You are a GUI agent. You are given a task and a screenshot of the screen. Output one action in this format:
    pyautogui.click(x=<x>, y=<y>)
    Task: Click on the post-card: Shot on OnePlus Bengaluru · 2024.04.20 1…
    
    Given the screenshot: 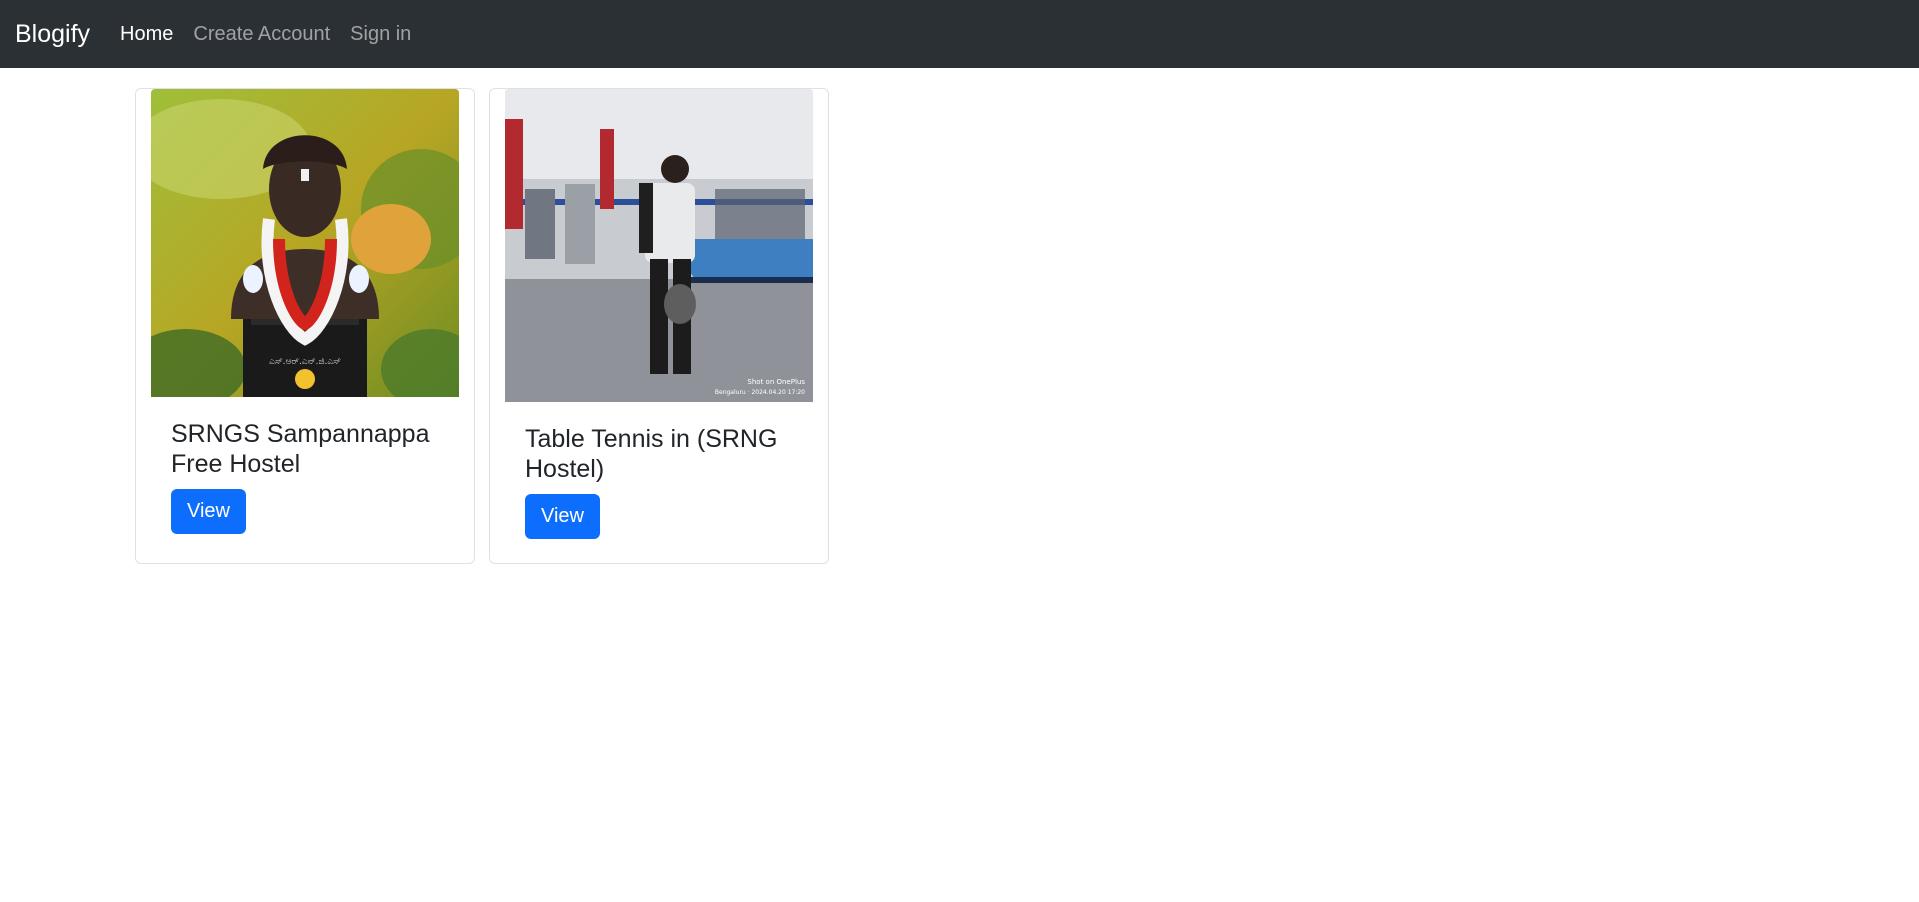 What is the action you would take?
    pyautogui.click(x=659, y=326)
    